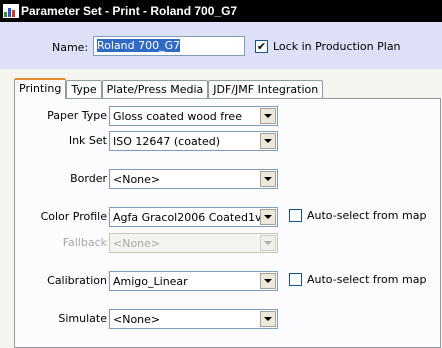 Image resolution: width=442 pixels, height=348 pixels. Describe the element at coordinates (177, 116) in the screenshot. I see `paper-type-value: Gloss coated wood free` at that location.